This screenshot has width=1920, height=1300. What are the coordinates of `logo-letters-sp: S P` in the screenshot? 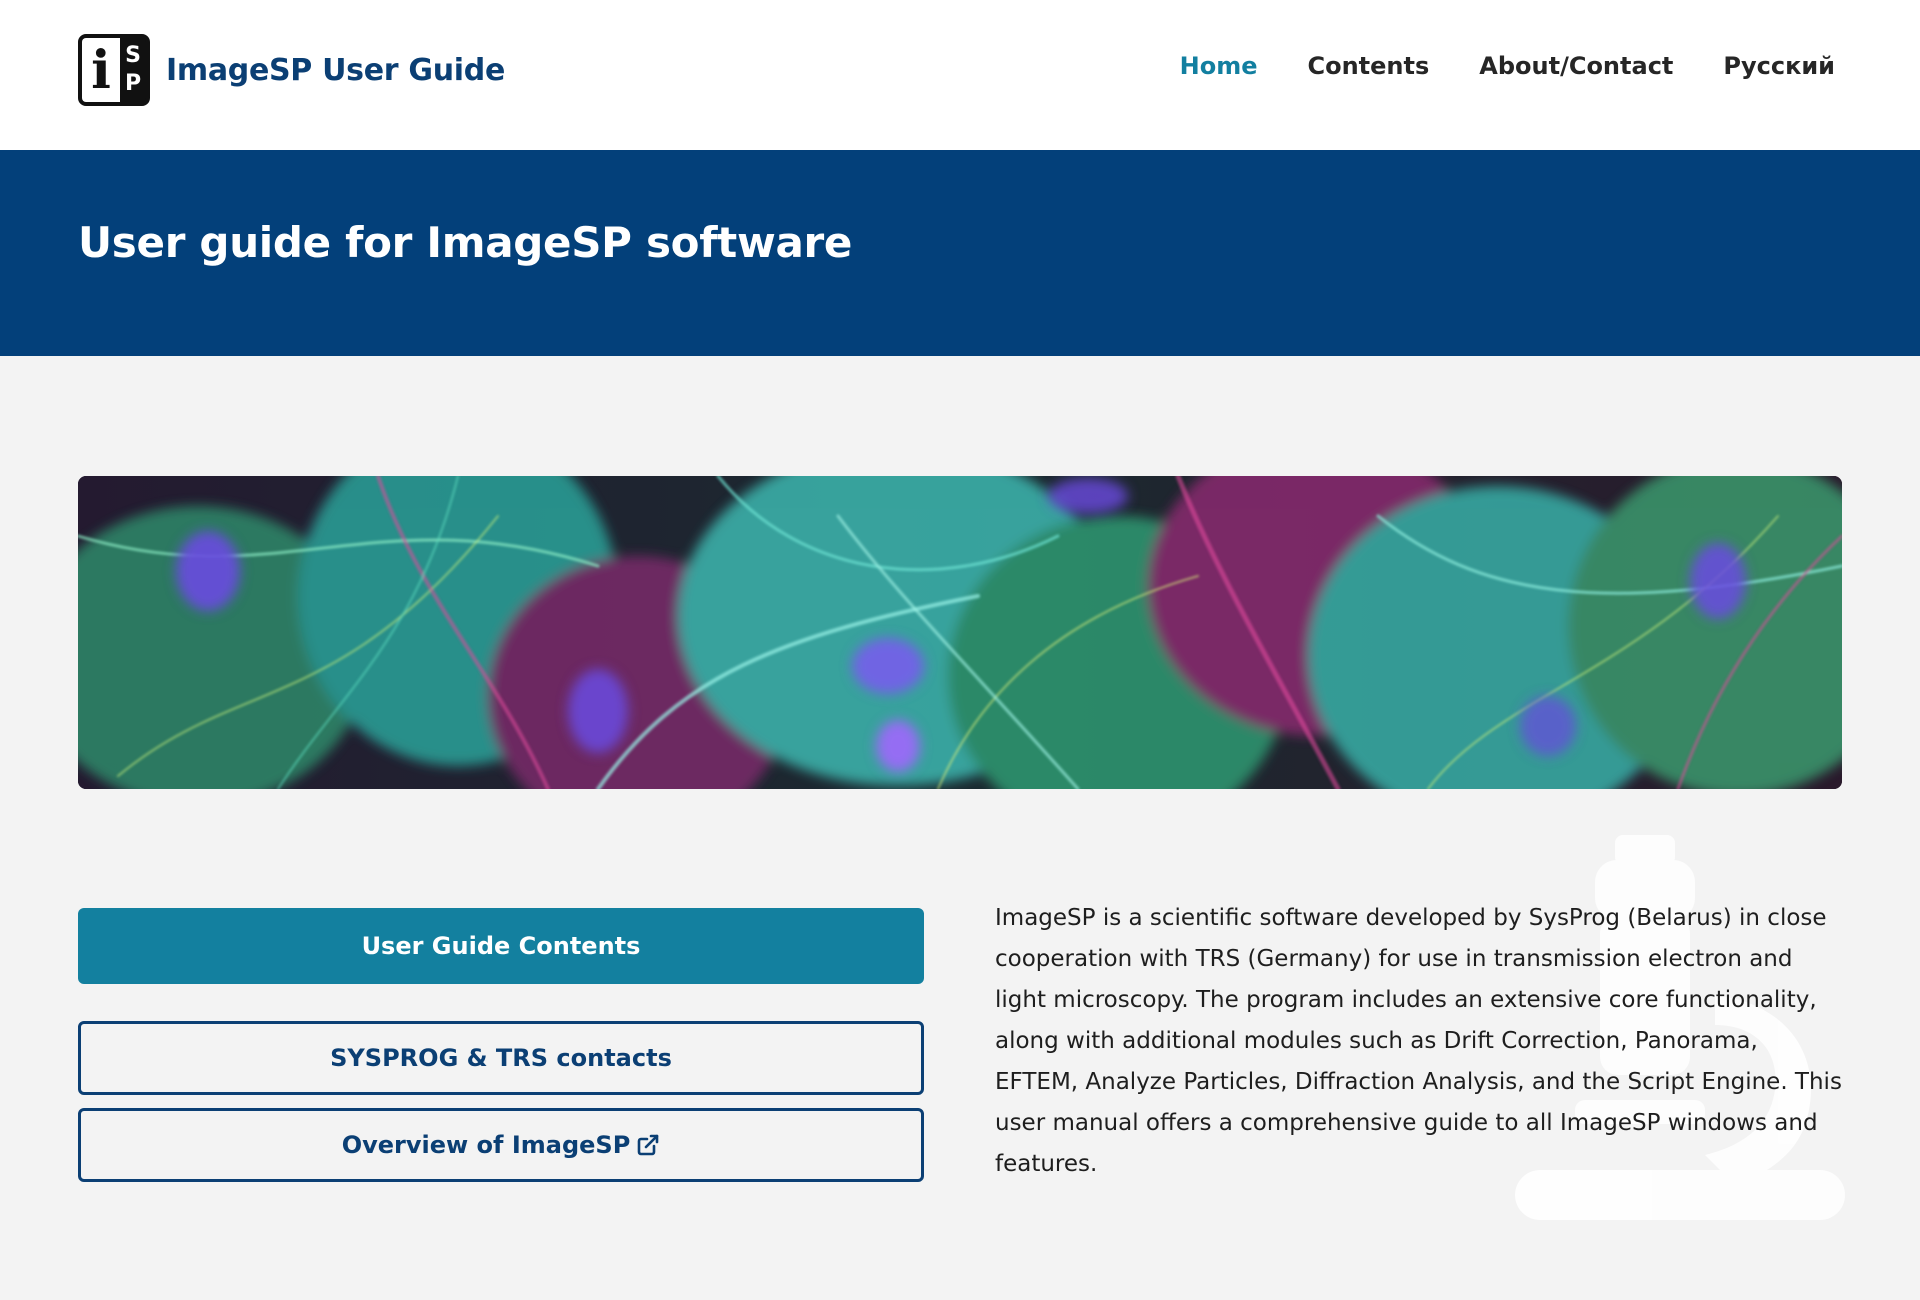 It's located at (133, 70).